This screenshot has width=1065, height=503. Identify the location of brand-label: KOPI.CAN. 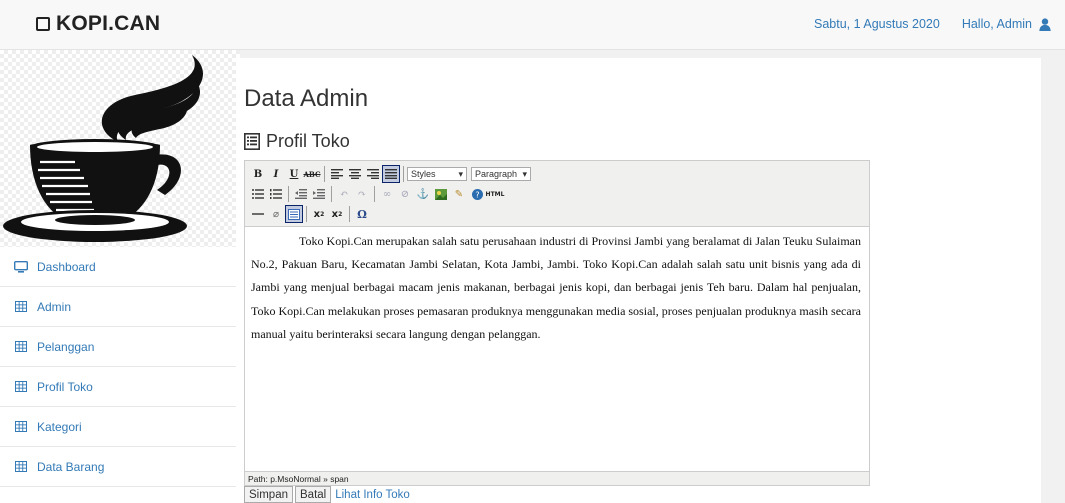
(108, 23).